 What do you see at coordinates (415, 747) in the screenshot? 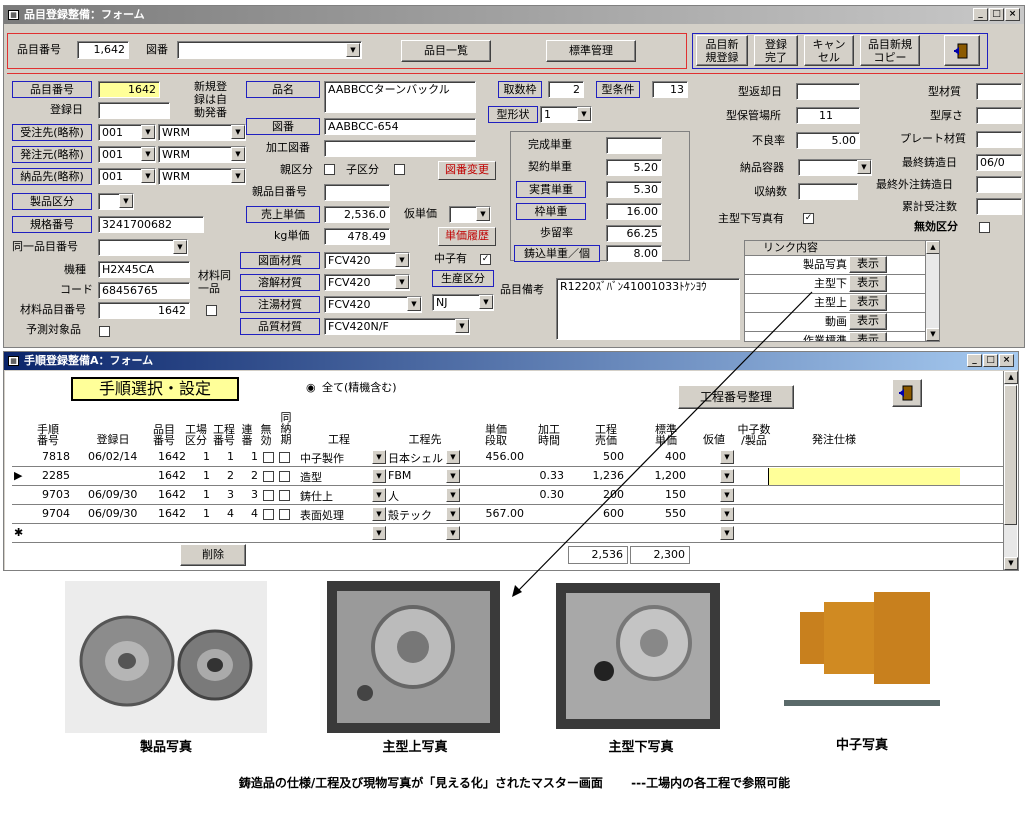
I see `upper-mold-caption: 主型上写真` at bounding box center [415, 747].